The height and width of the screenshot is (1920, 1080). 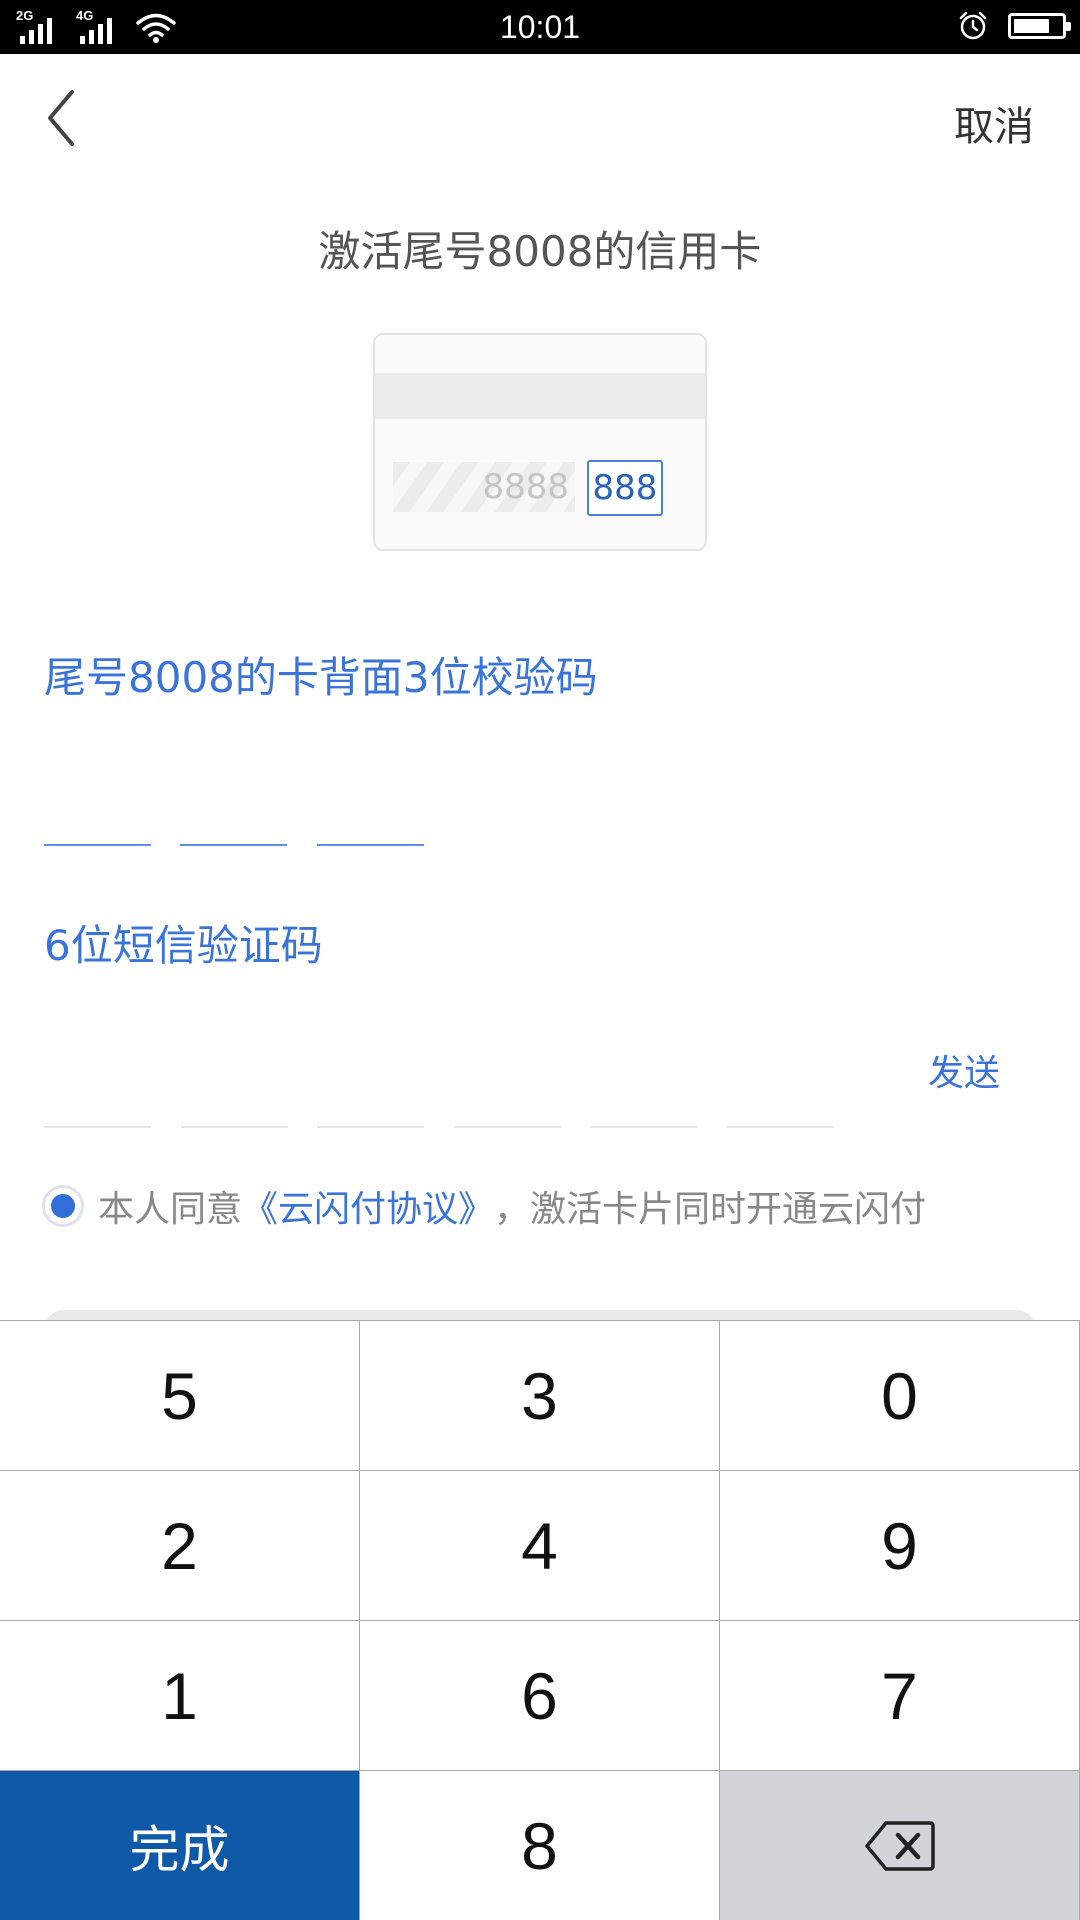 I want to click on send-code-button: 发送, so click(x=964, y=1070).